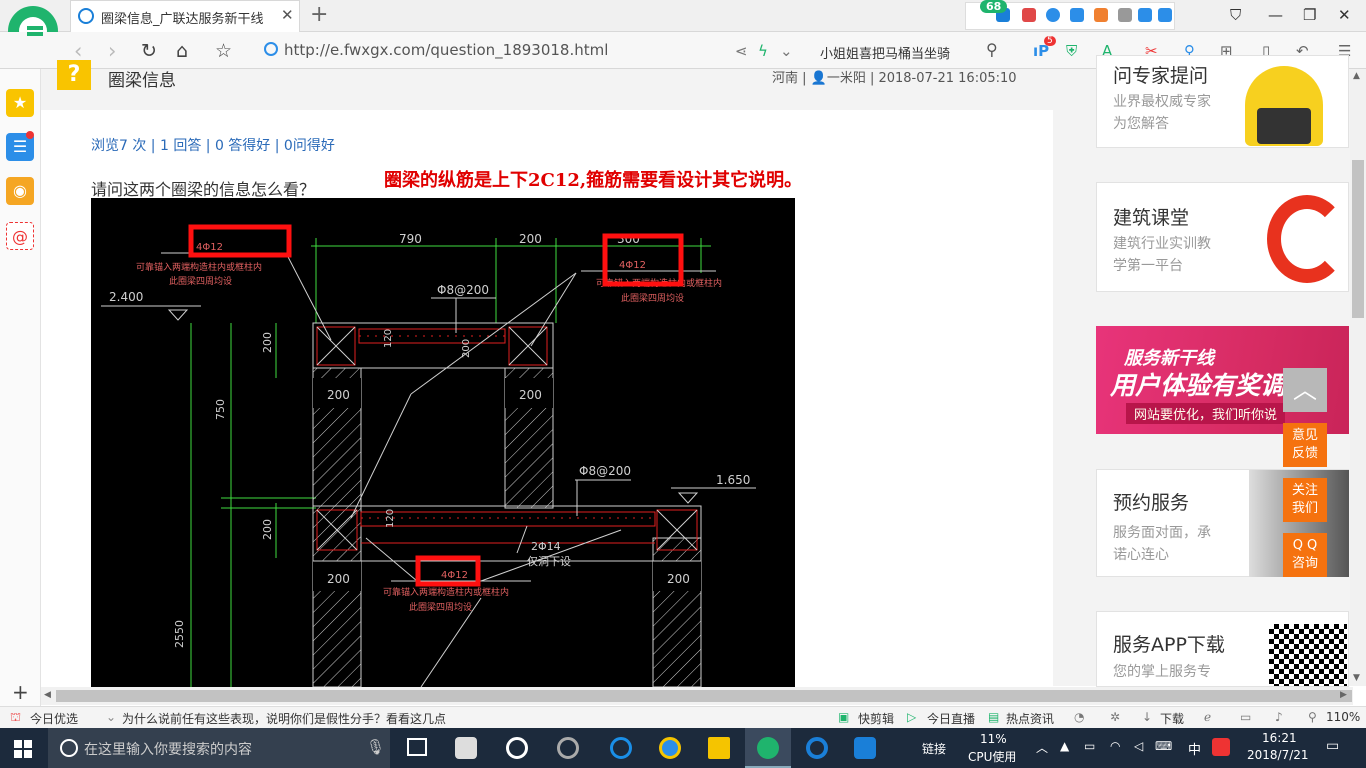 Image resolution: width=1366 pixels, height=768 pixels. What do you see at coordinates (1042, 747) in the screenshot?
I see `chevron-up-icon: ︿` at bounding box center [1042, 747].